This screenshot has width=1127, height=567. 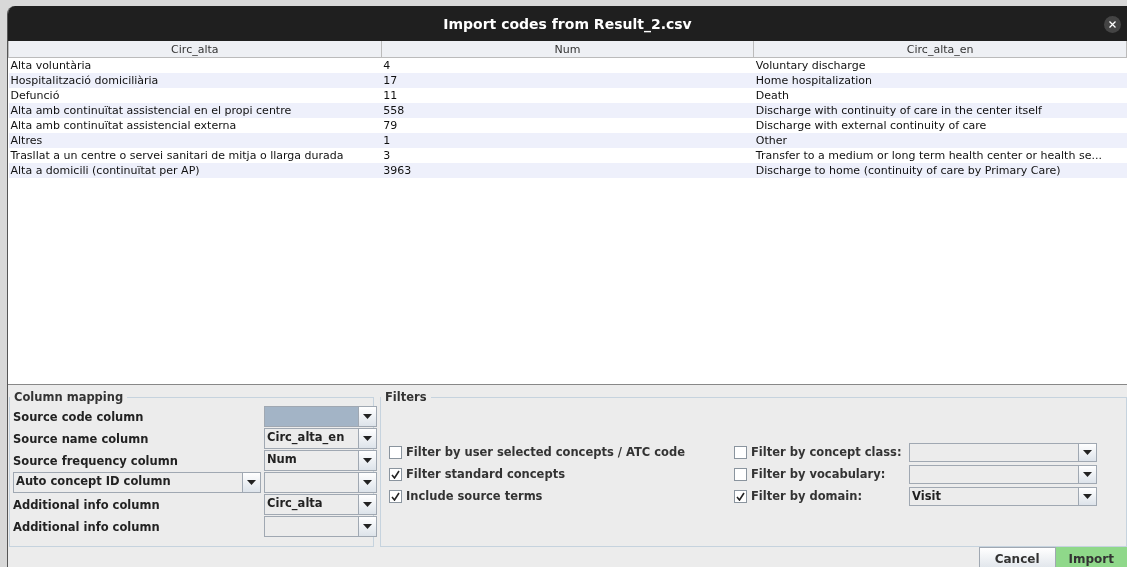 I want to click on table-cell: Alta a domicili (continuïtat per AP), so click(x=195, y=170).